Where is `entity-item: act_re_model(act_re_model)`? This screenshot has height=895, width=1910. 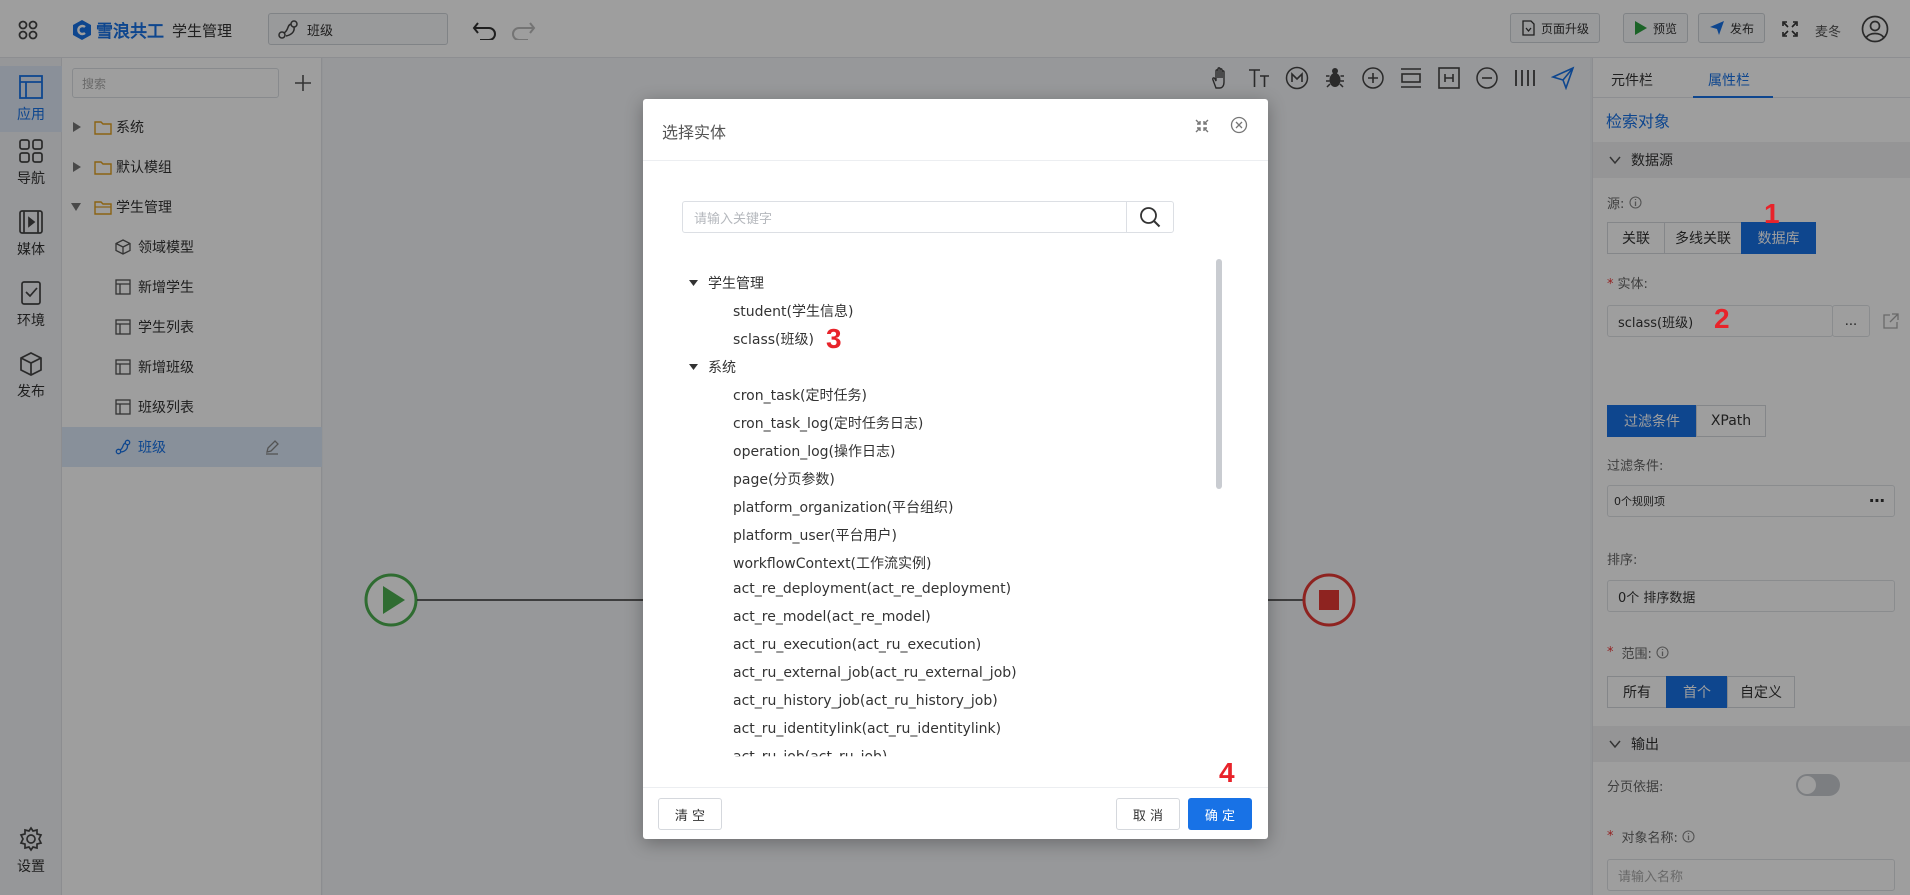 entity-item: act_re_model(act_re_model) is located at coordinates (832, 617).